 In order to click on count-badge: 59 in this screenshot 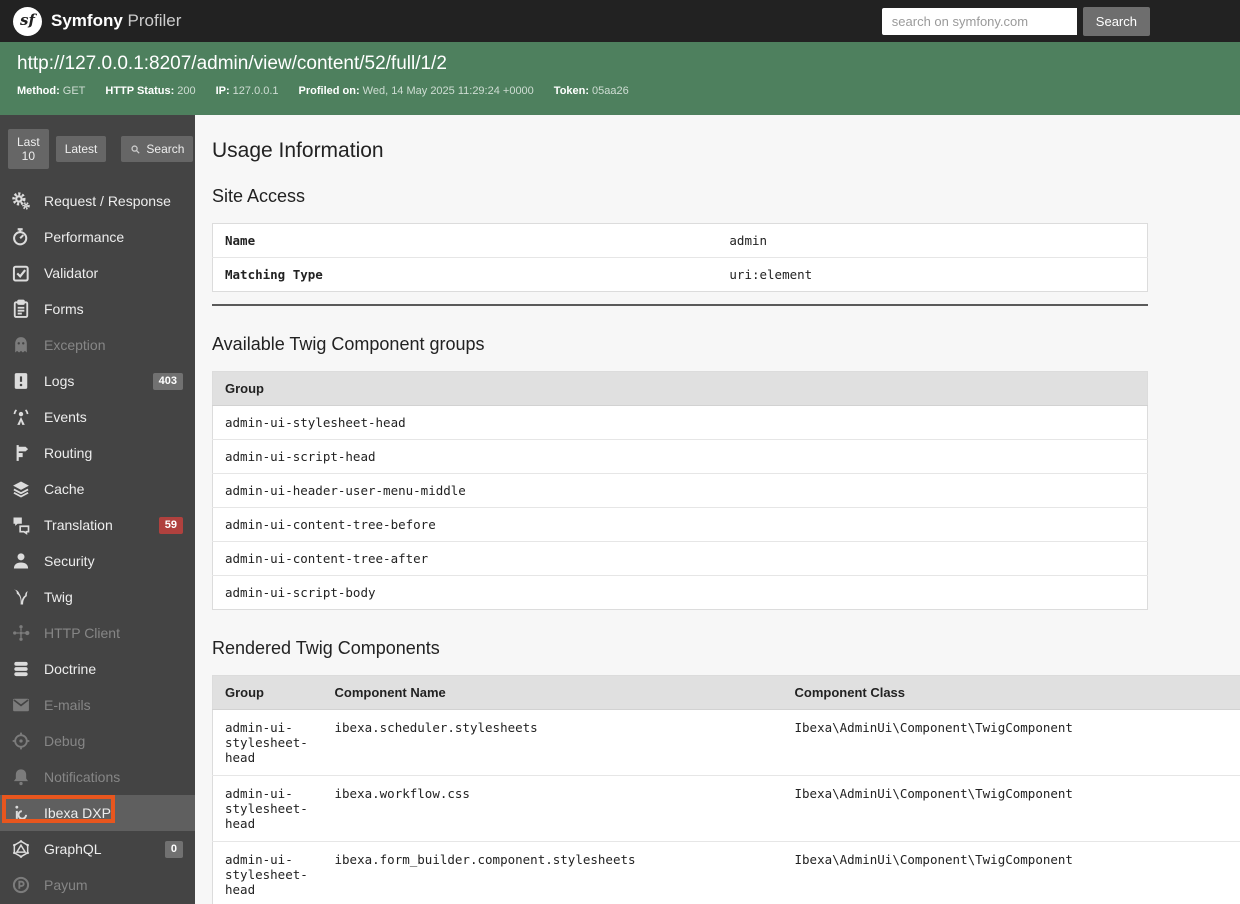, I will do `click(170, 525)`.